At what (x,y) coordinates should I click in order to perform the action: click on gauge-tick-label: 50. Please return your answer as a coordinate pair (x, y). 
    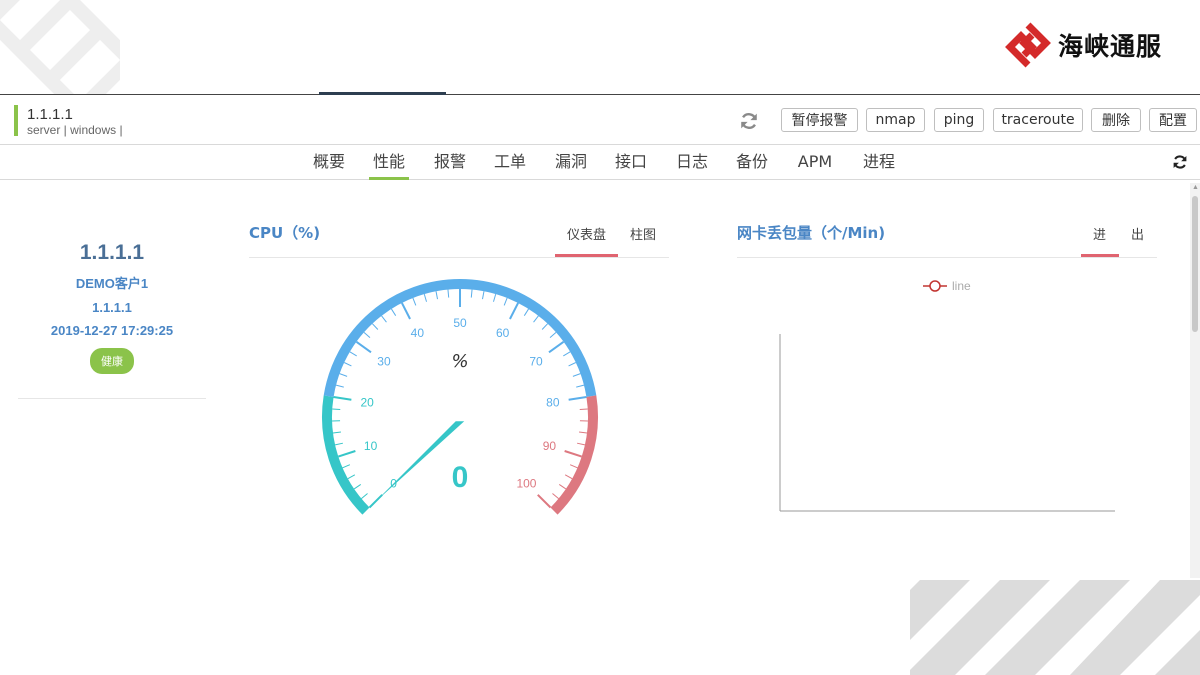
    Looking at the image, I should click on (460, 323).